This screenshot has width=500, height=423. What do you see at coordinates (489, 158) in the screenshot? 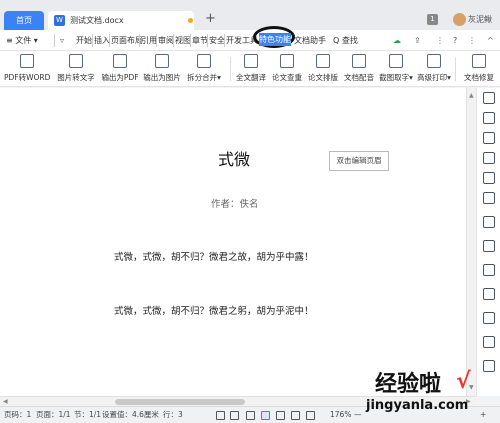
I see `location-icon` at bounding box center [489, 158].